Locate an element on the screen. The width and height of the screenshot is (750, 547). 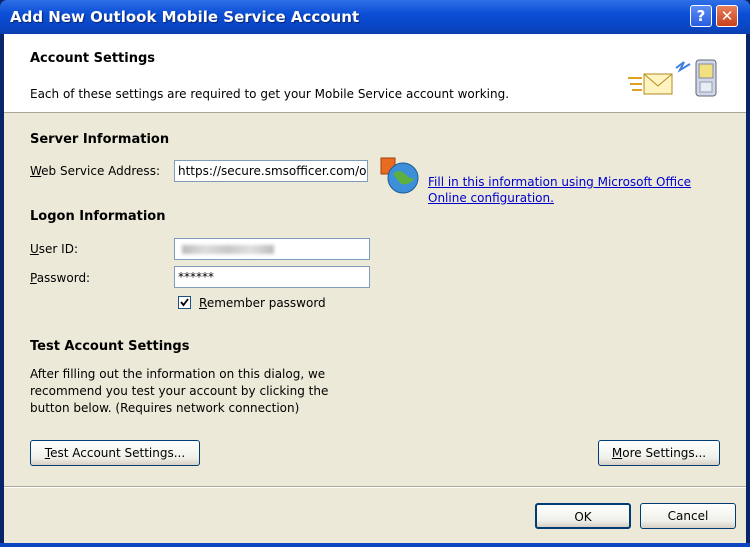
help-button: ? is located at coordinates (701, 16).